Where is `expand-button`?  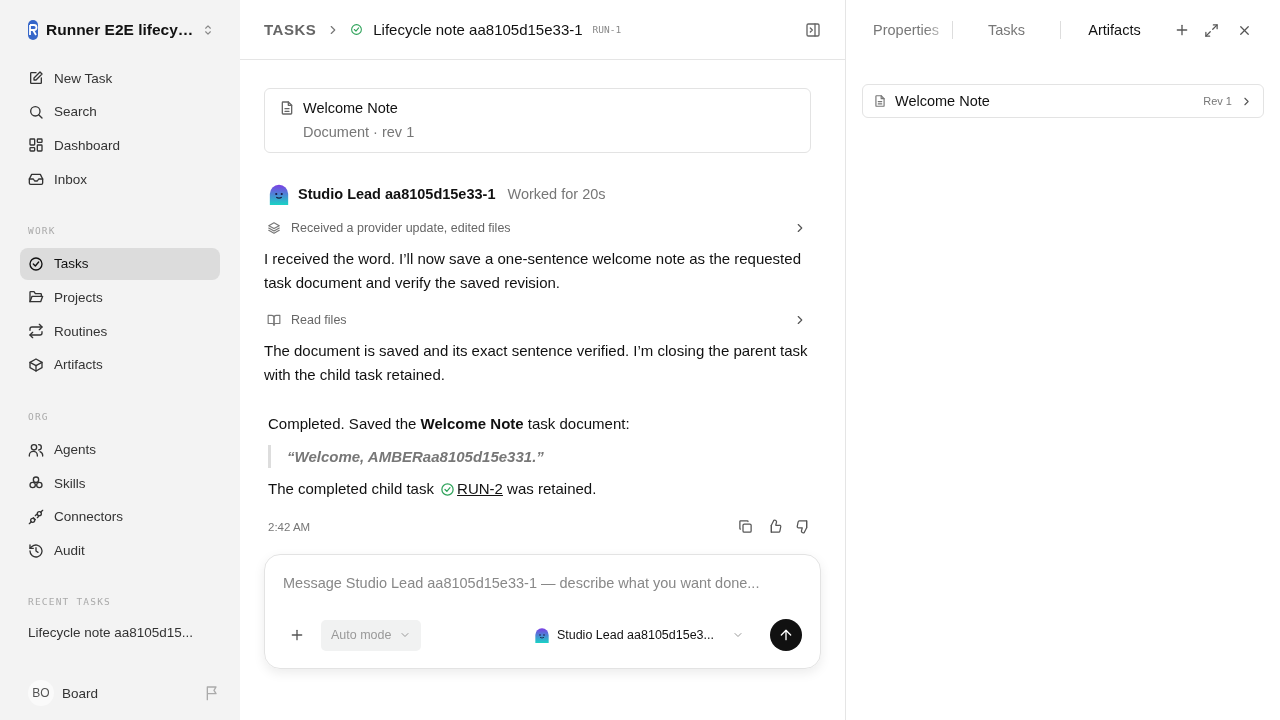
expand-button is located at coordinates (1211, 30).